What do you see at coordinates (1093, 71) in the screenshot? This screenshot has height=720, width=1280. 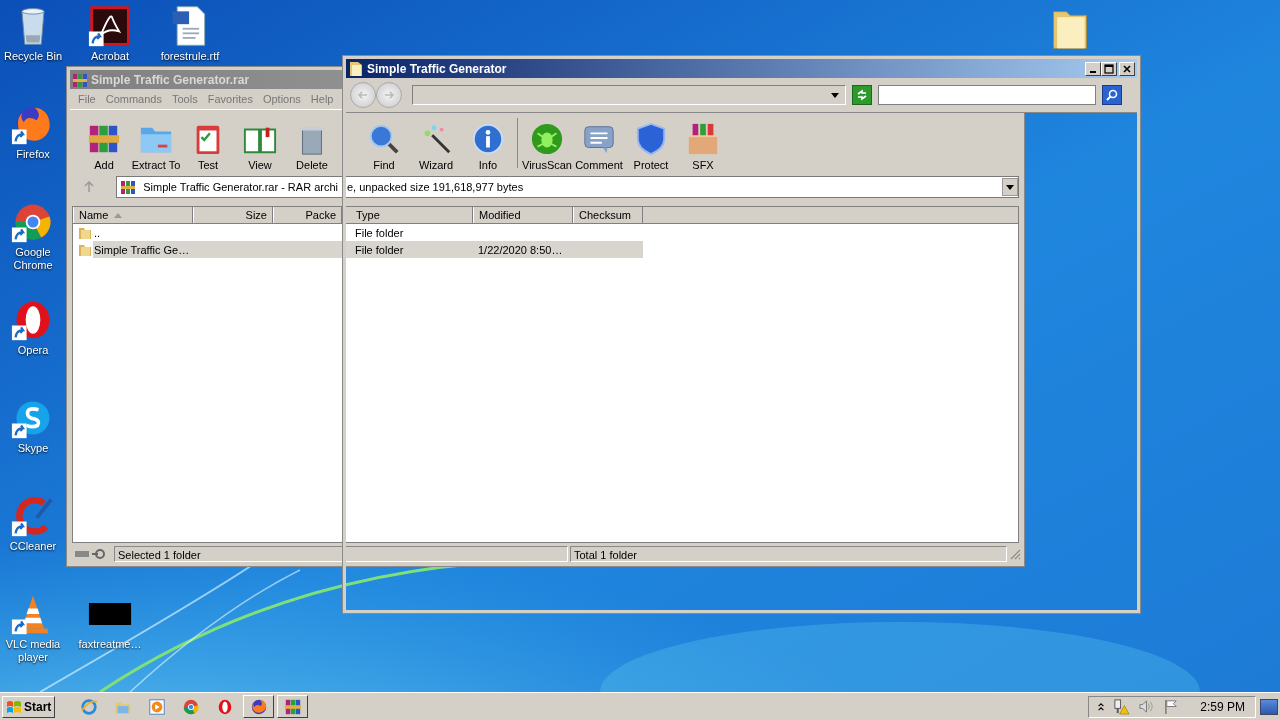 I see `minimize-icon` at bounding box center [1093, 71].